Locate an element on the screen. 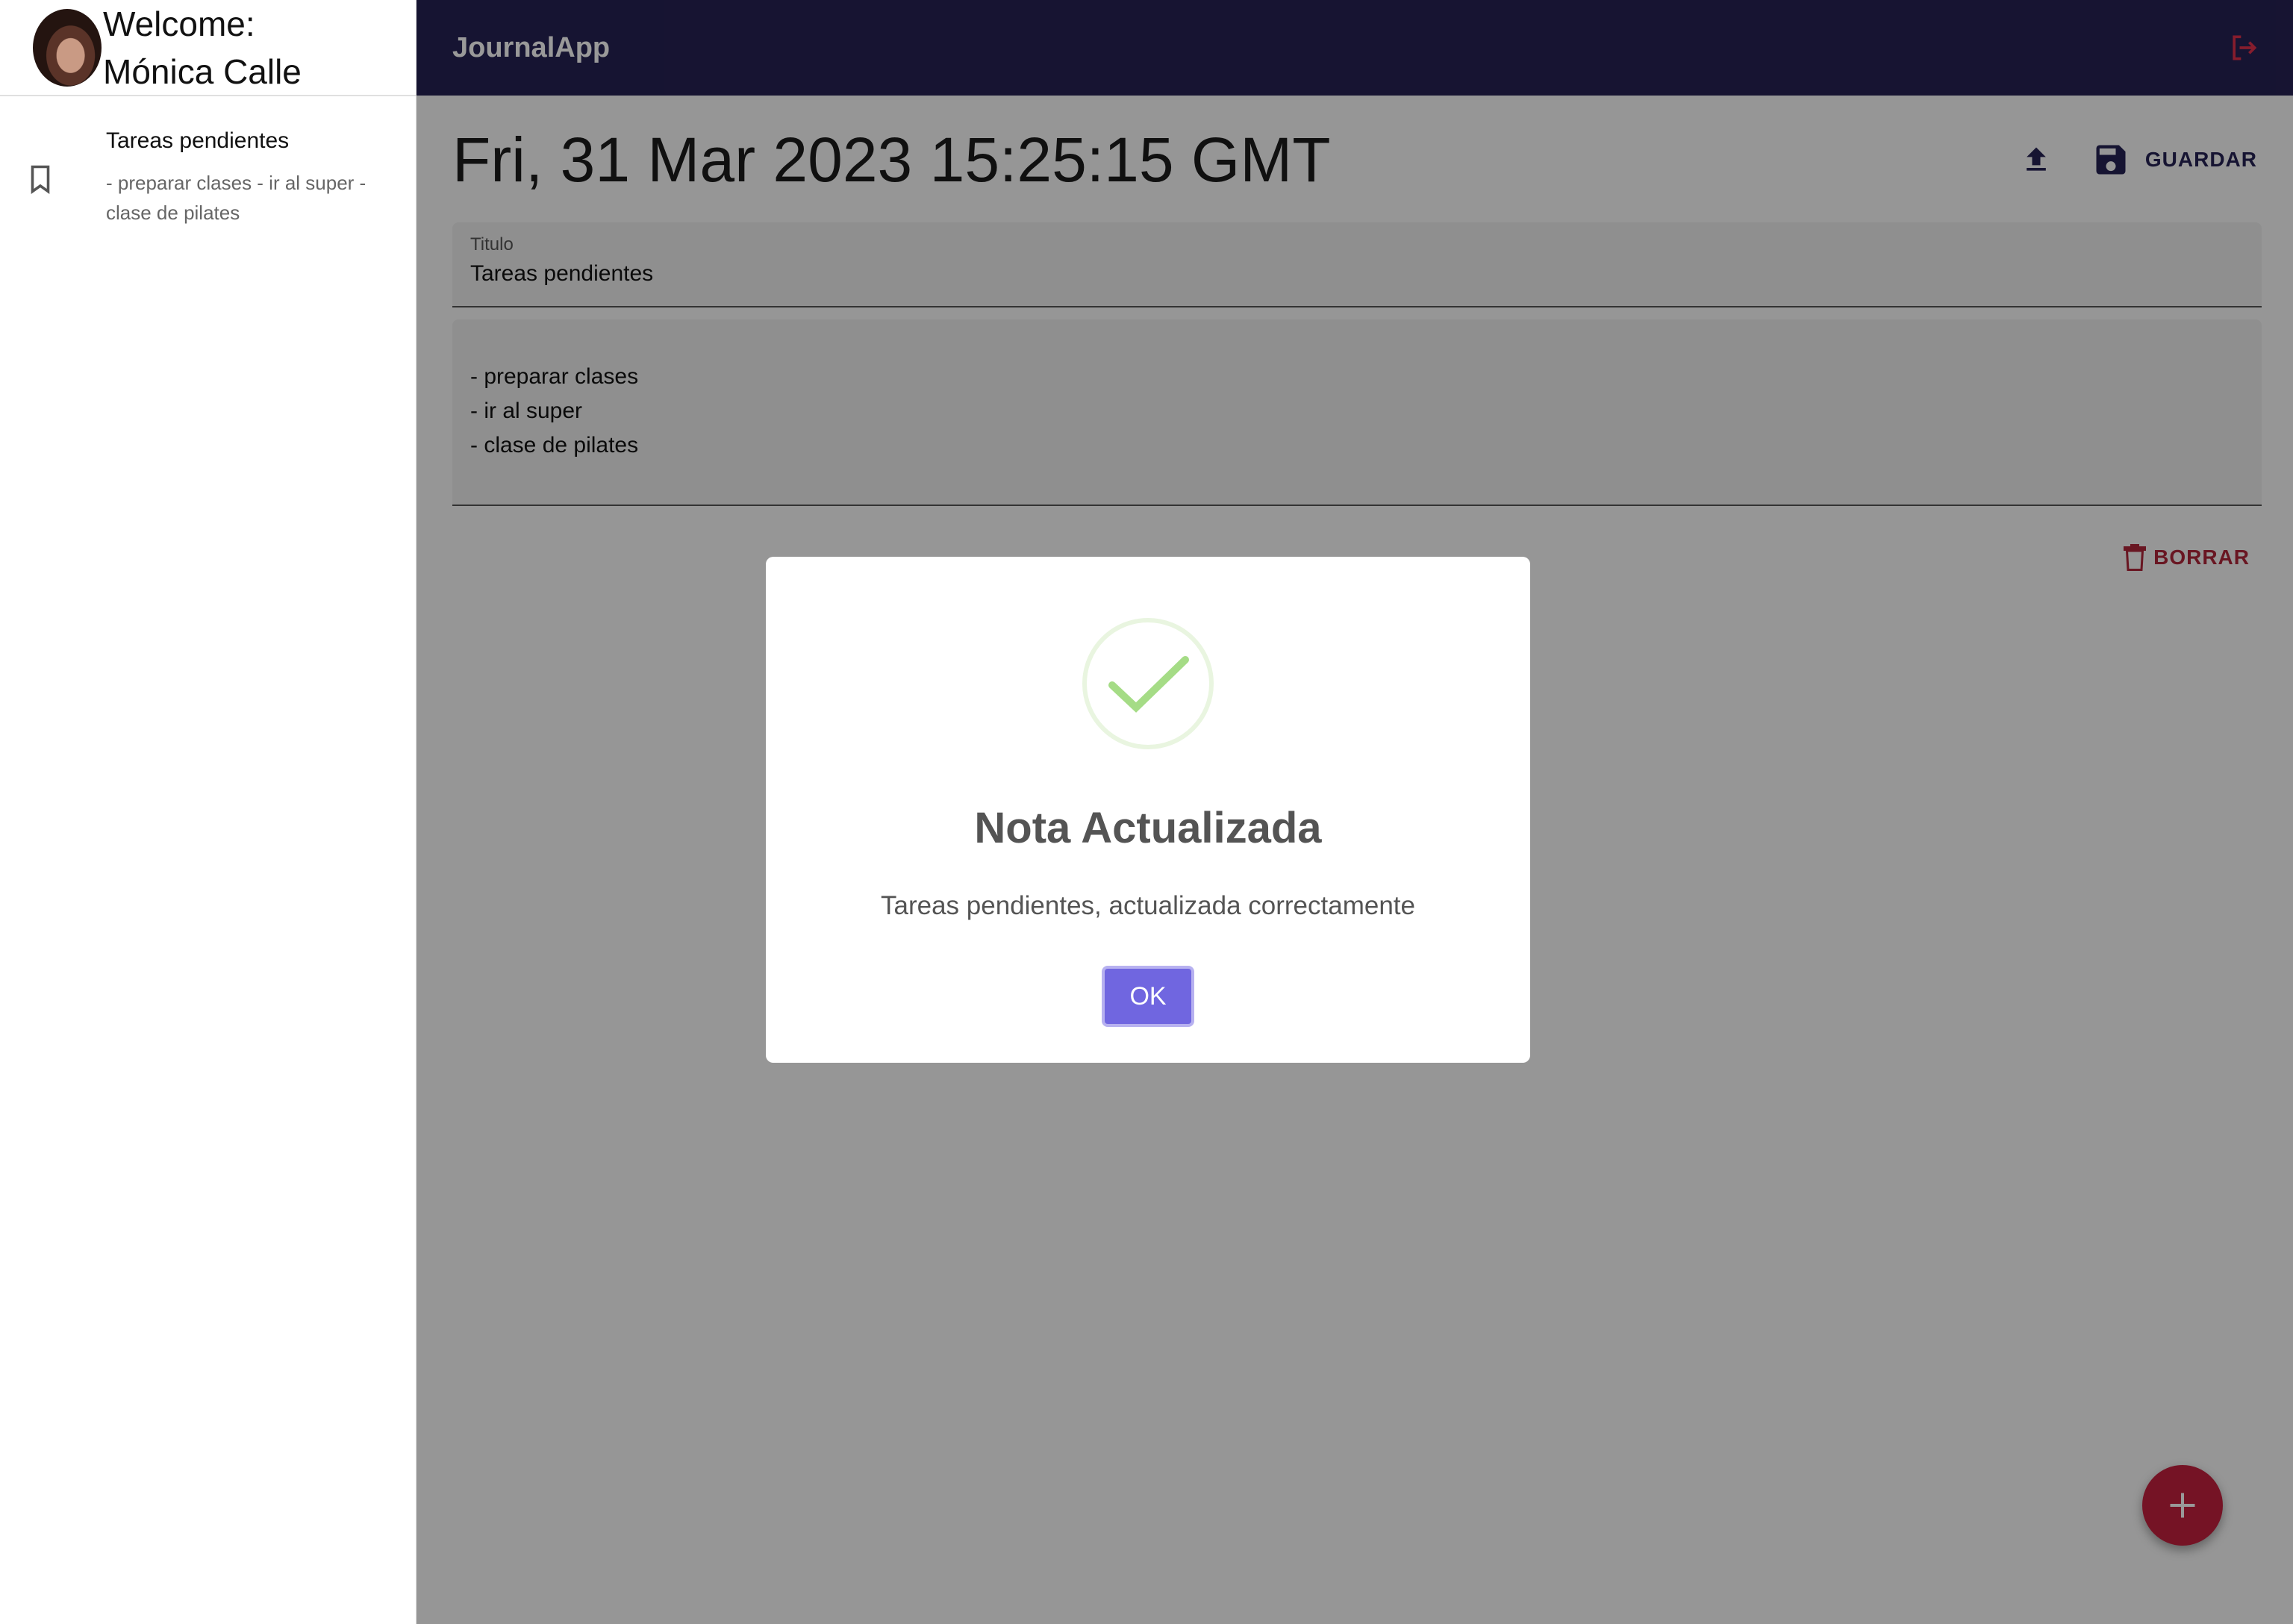 This screenshot has width=2293, height=1624. check-circle-icon is located at coordinates (1148, 683).